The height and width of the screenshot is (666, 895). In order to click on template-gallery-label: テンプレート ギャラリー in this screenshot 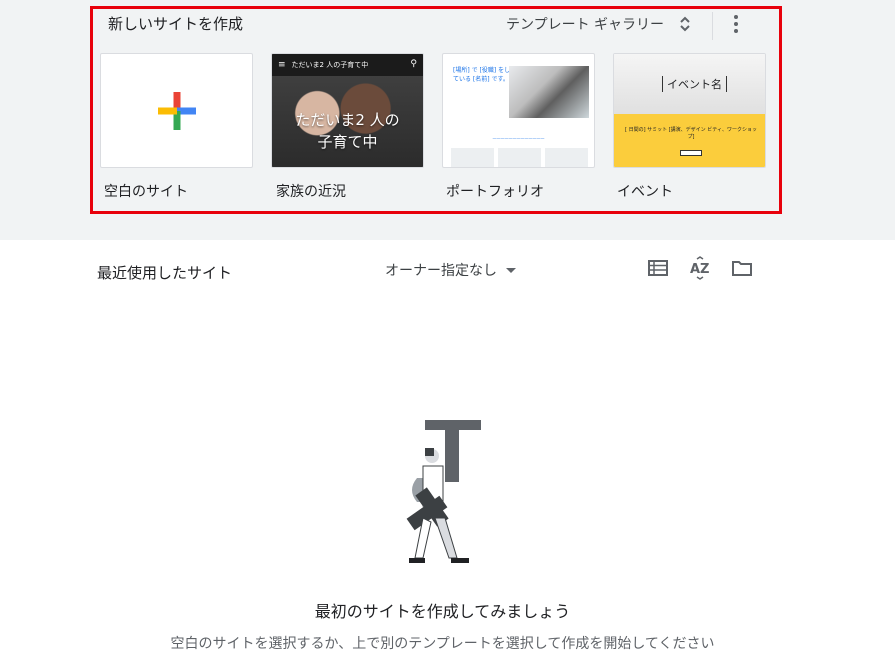, I will do `click(585, 25)`.